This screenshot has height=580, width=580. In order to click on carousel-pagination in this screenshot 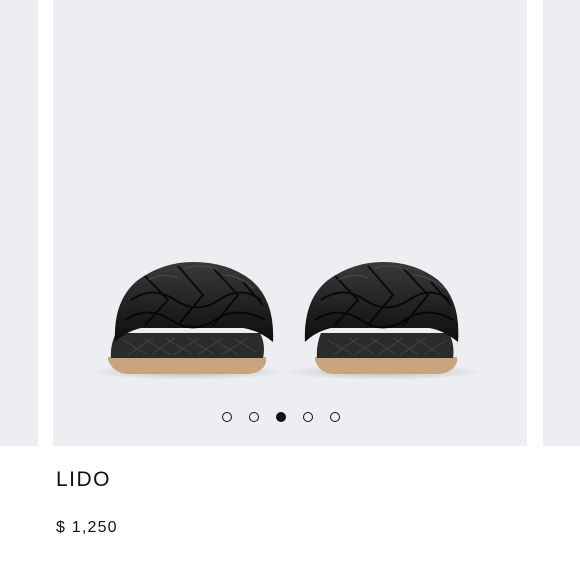, I will do `click(281, 419)`.